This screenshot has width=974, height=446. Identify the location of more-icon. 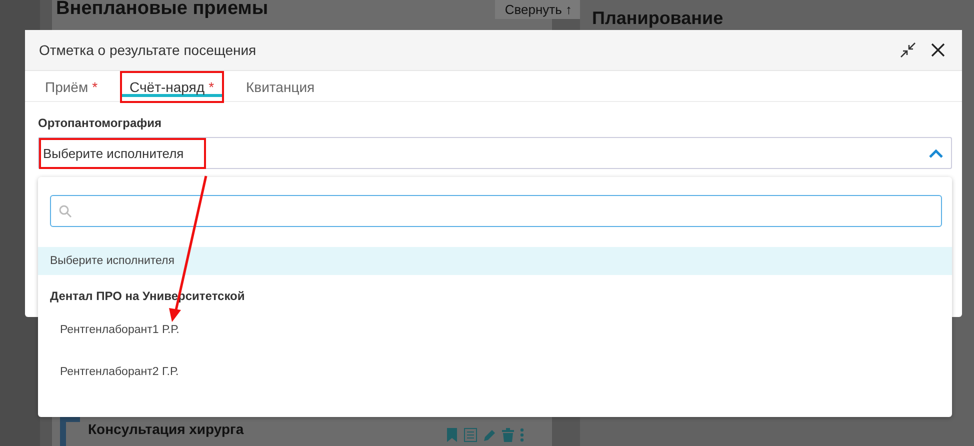
(522, 435).